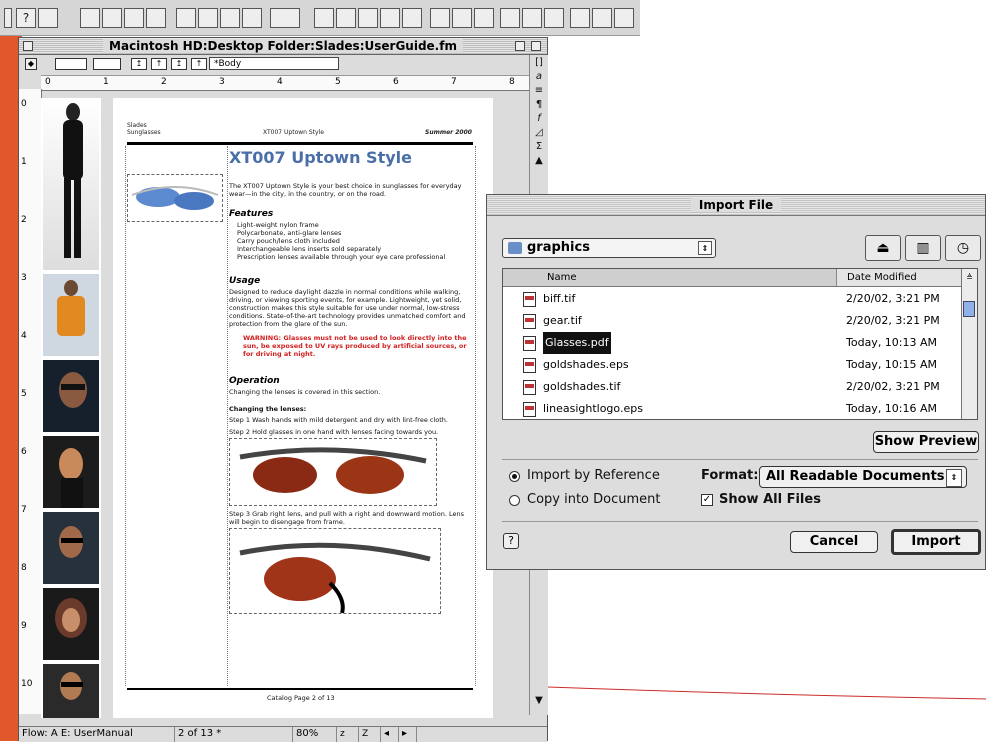 This screenshot has width=986, height=742. I want to click on dialog-titlebar: Import File, so click(736, 205).